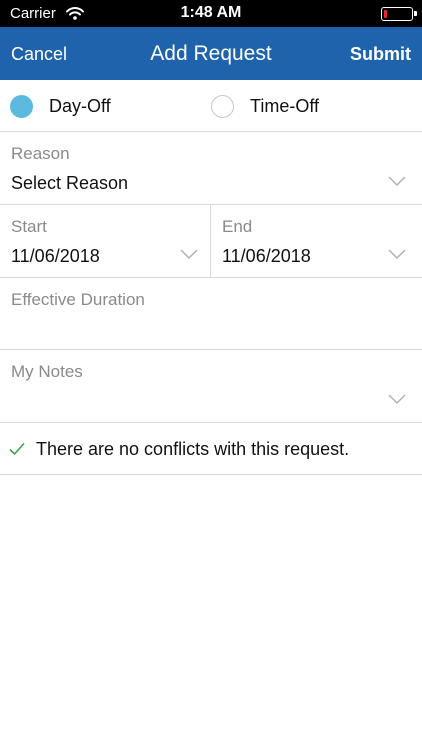  What do you see at coordinates (17, 449) in the screenshot?
I see `checkmark-icon` at bounding box center [17, 449].